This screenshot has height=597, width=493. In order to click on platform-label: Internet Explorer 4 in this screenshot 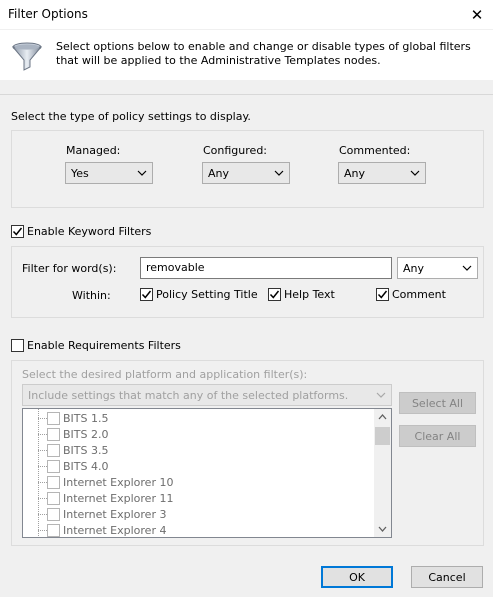, I will do `click(115, 530)`.